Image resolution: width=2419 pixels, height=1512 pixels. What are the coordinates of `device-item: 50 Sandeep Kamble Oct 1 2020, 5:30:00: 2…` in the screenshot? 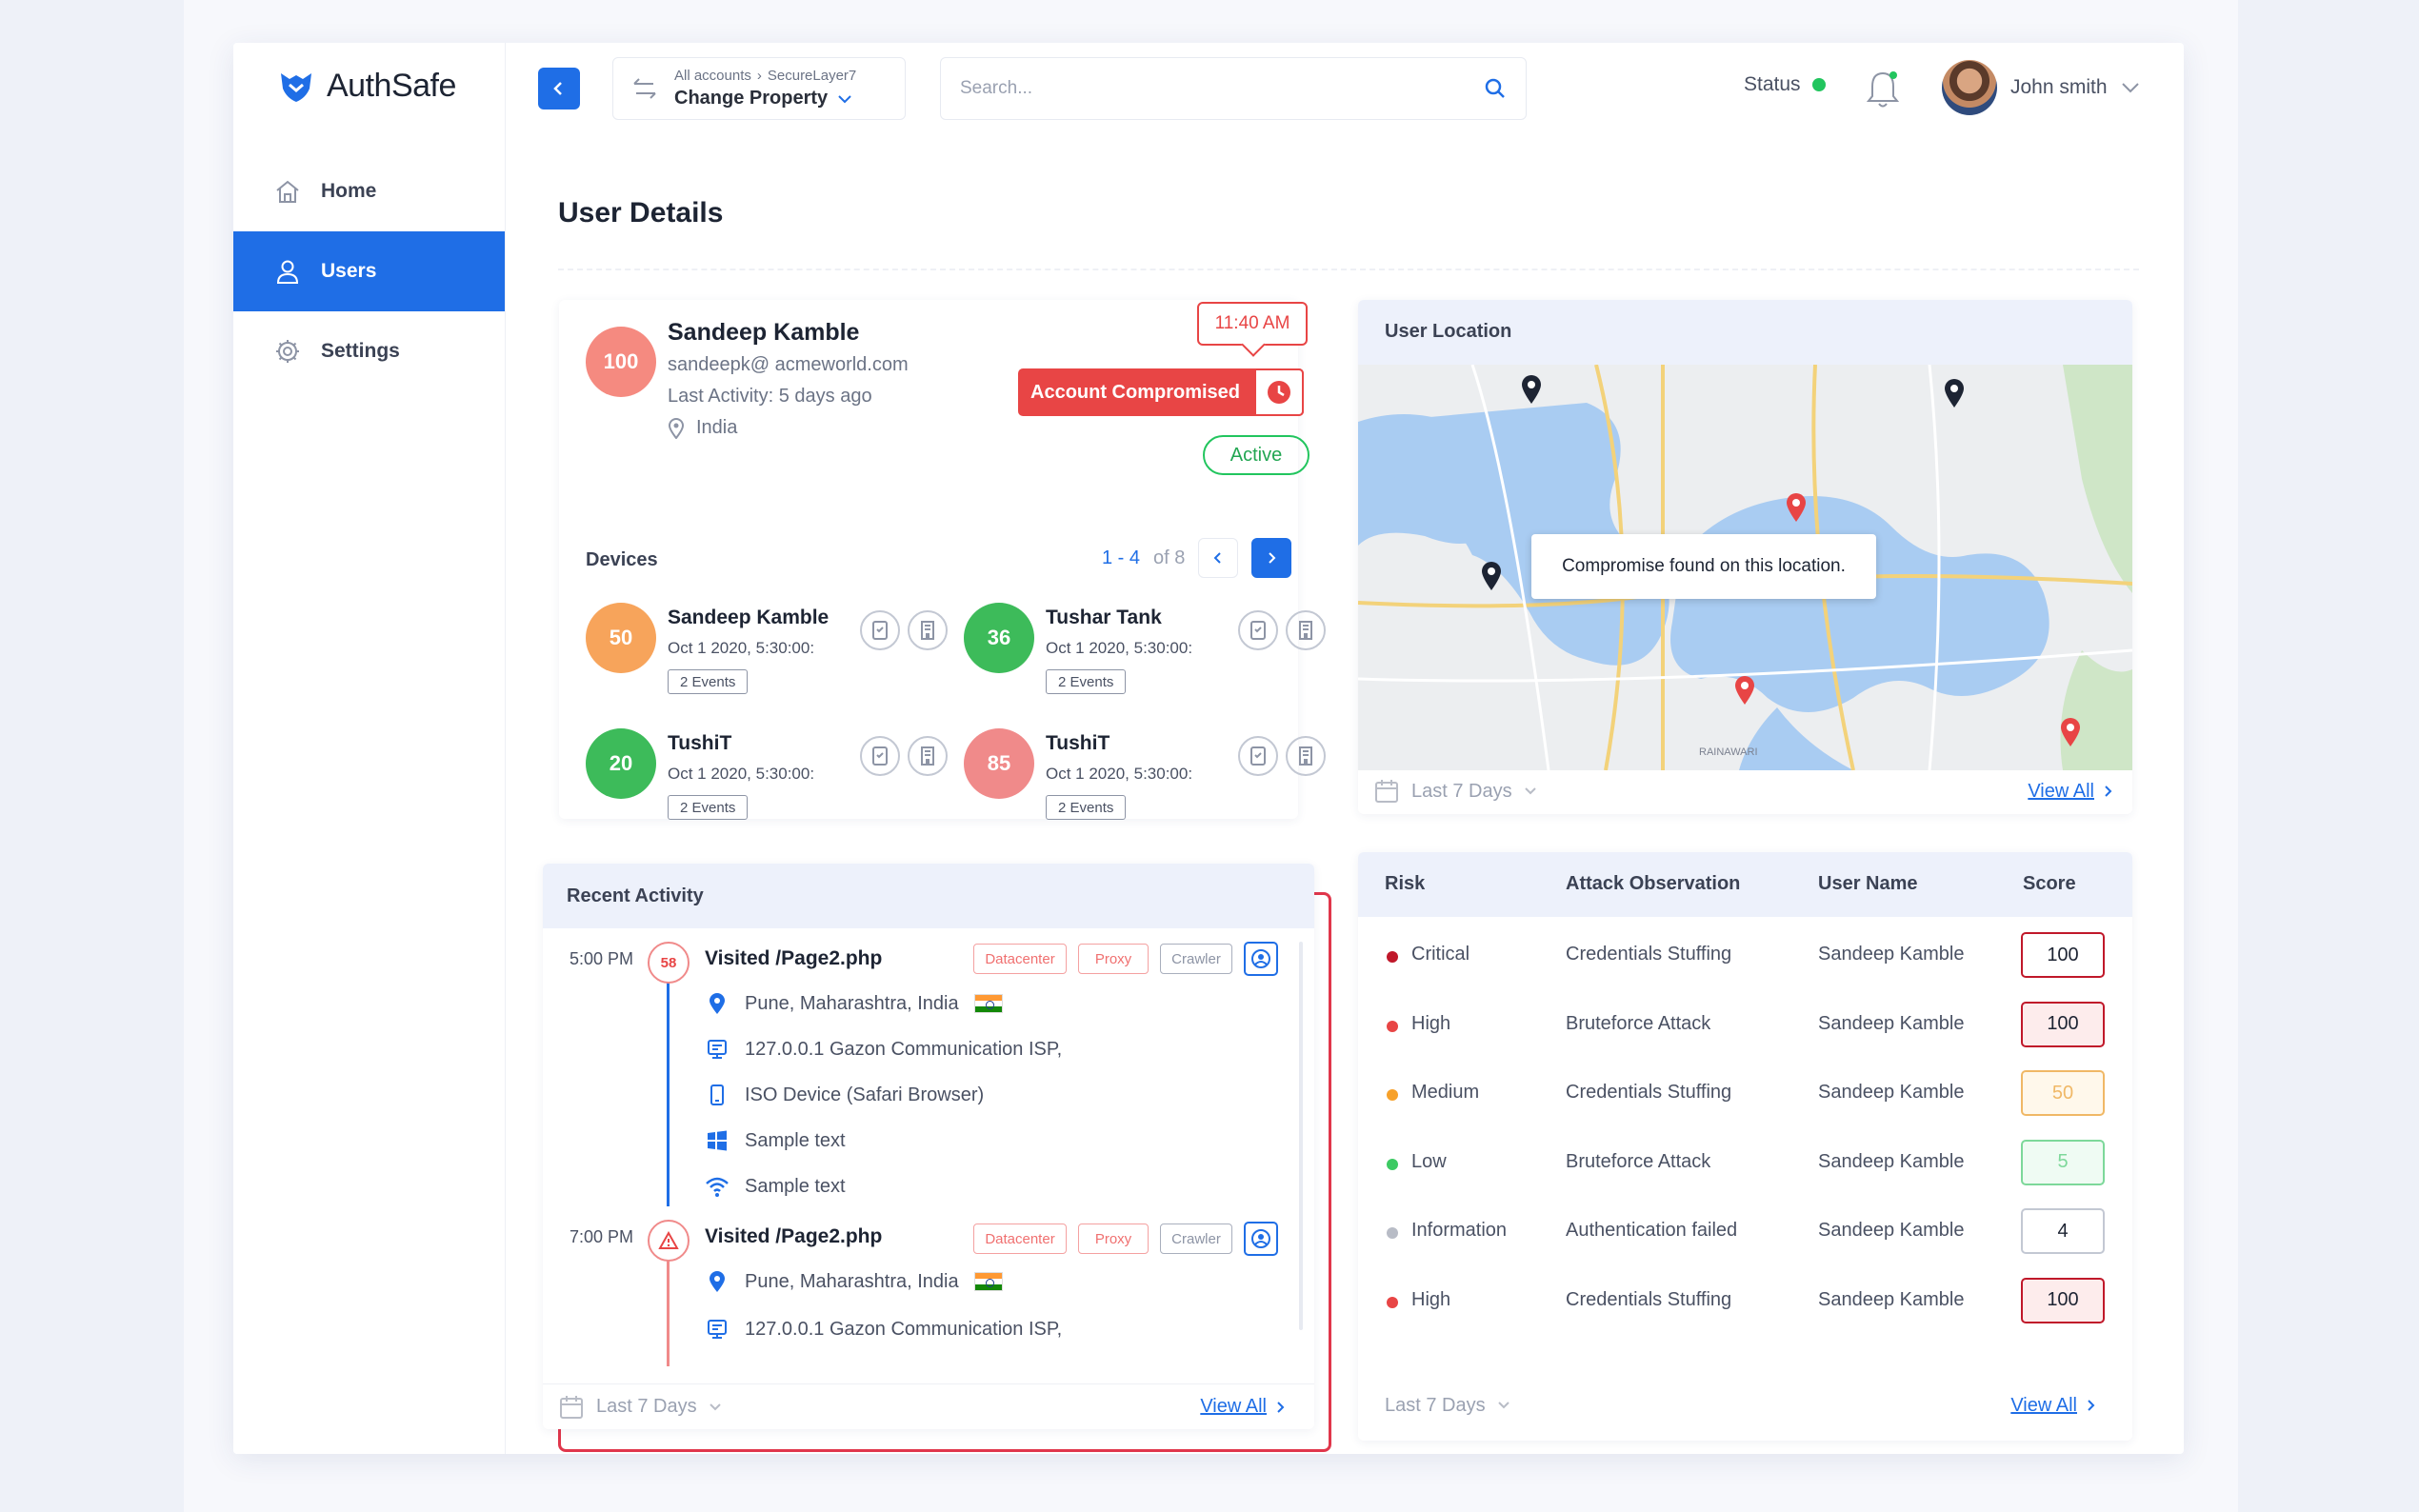 It's located at (767, 655).